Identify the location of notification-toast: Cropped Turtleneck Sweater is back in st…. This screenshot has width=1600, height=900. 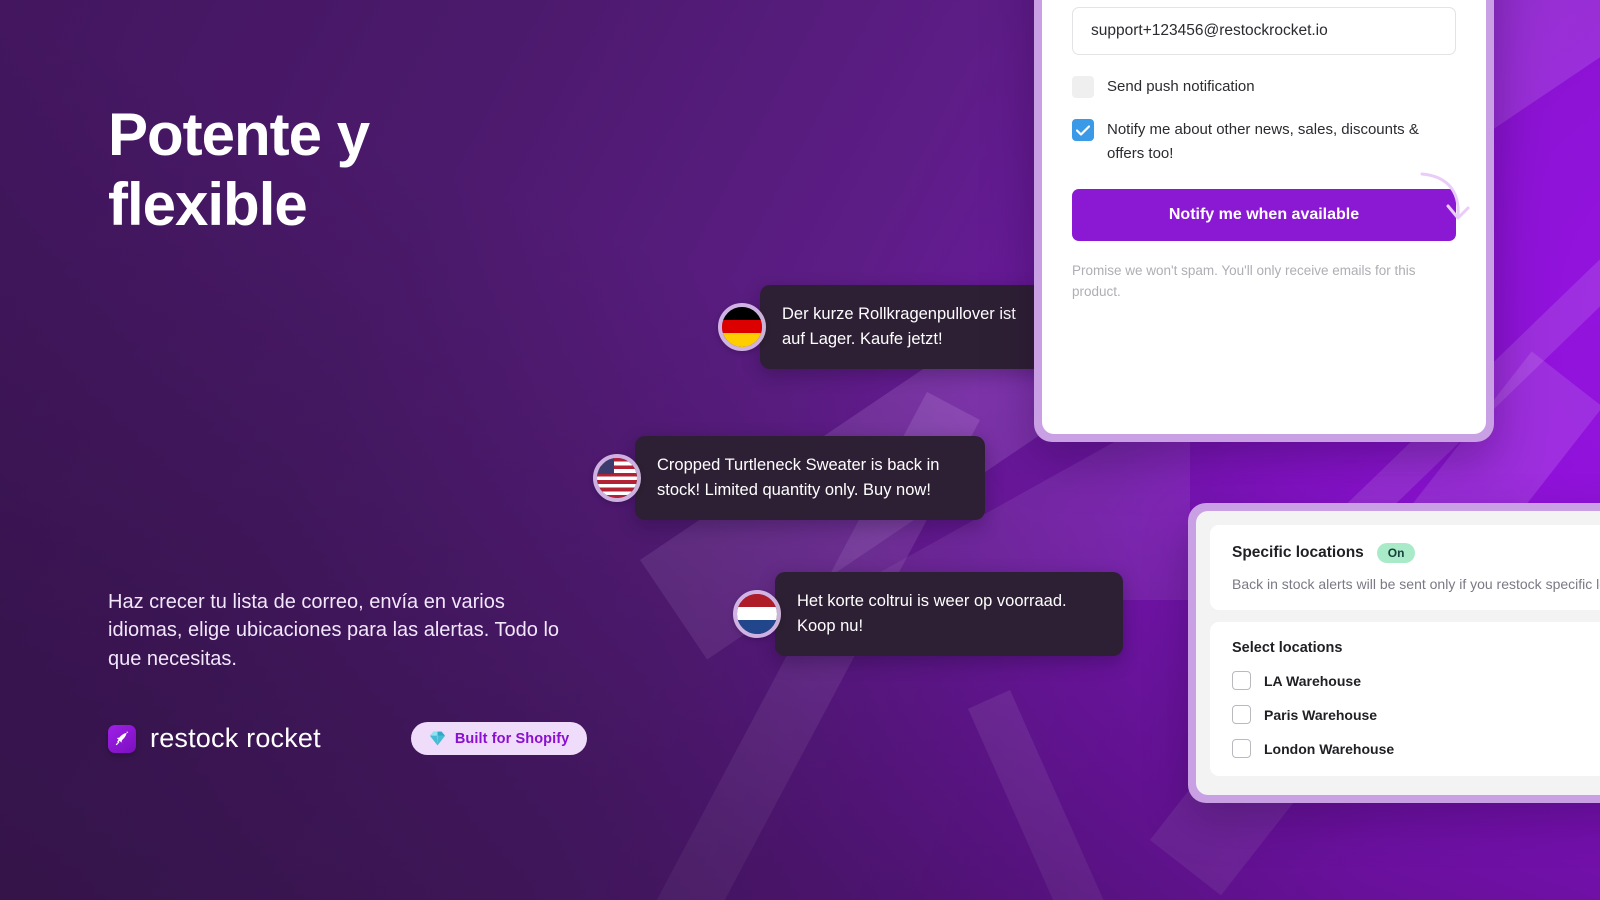
(789, 478).